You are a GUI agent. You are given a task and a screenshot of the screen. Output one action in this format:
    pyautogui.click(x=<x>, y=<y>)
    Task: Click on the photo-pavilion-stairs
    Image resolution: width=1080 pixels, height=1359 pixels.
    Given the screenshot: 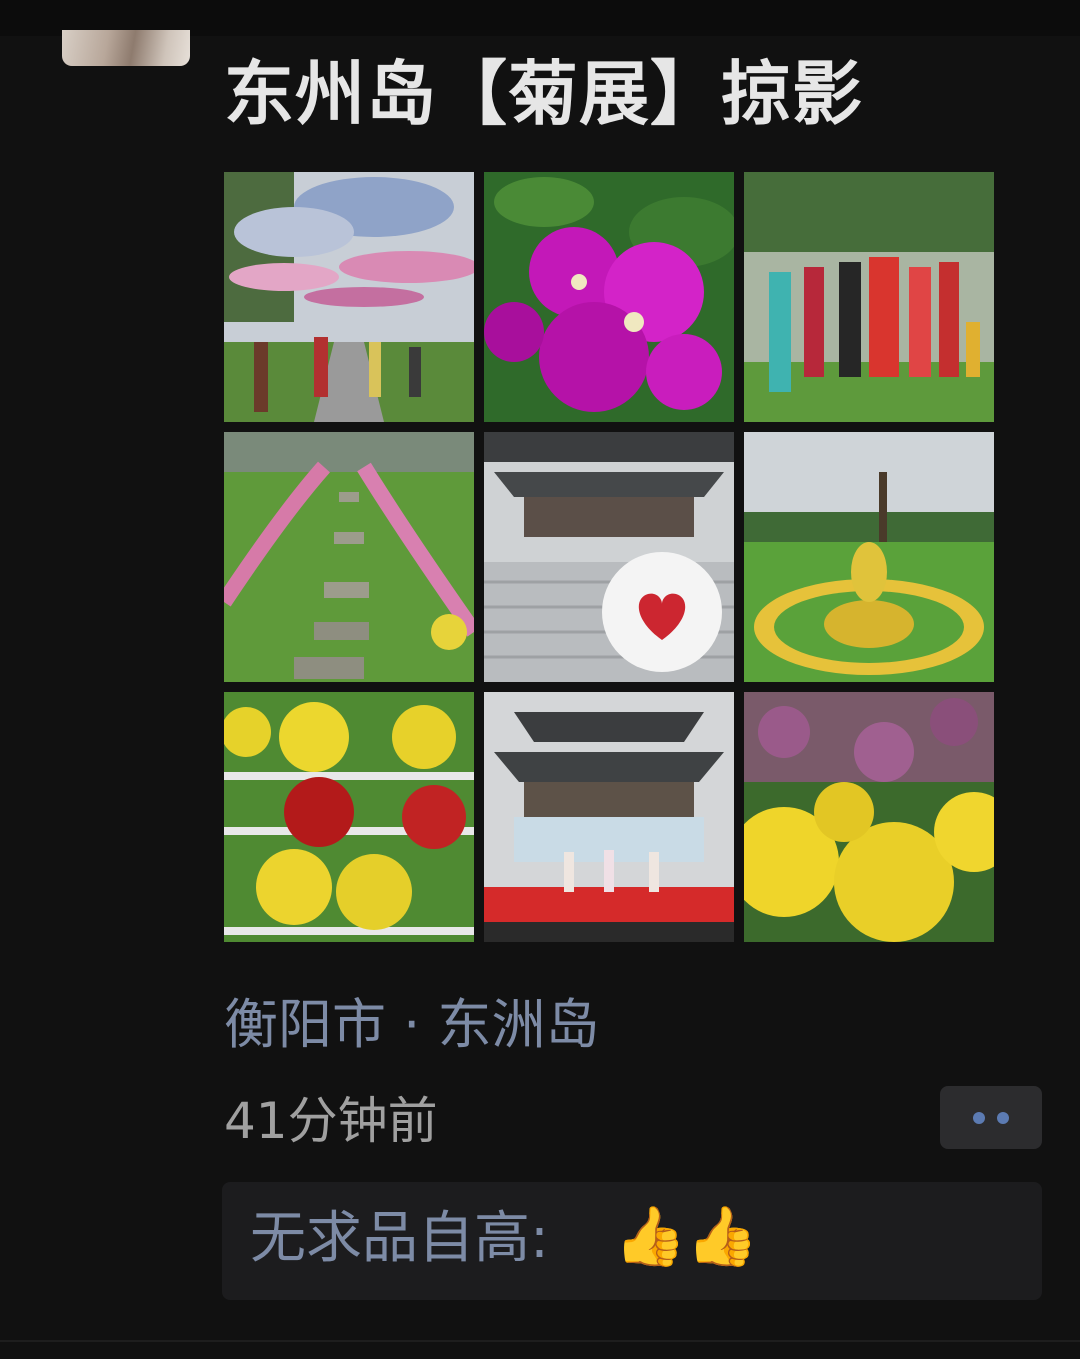 What is the action you would take?
    pyautogui.click(x=609, y=557)
    